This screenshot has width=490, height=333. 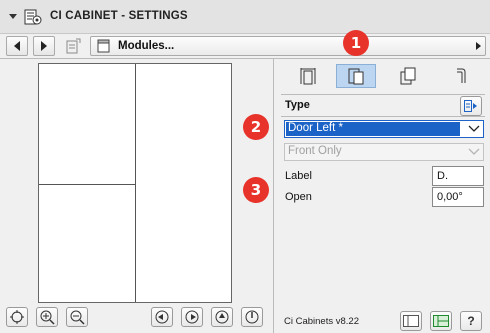 What do you see at coordinates (458, 176) in the screenshot?
I see `label-field: D.` at bounding box center [458, 176].